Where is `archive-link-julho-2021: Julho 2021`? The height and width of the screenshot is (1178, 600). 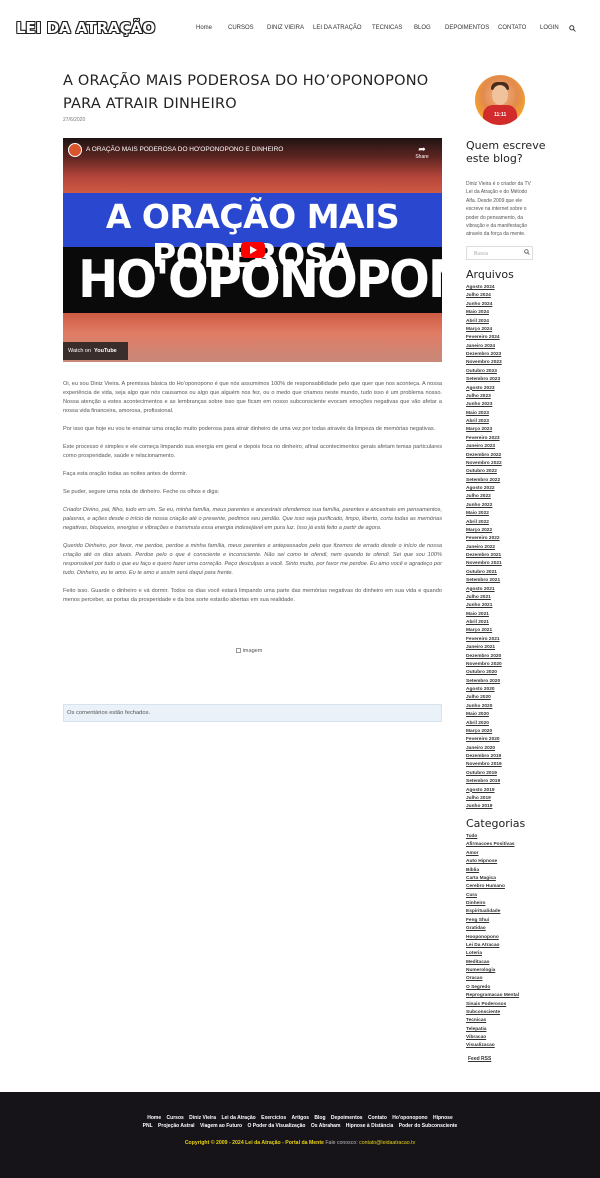
archive-link-julho-2021: Julho 2021 is located at coordinates (484, 598).